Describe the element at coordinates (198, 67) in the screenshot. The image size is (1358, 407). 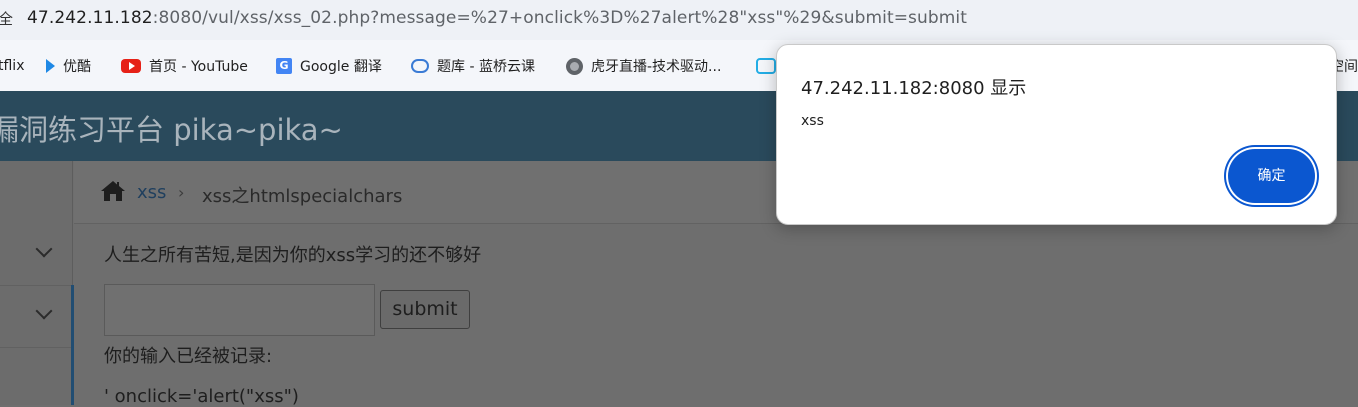
I see `bookmark-label: 首页 - YouTube` at that location.